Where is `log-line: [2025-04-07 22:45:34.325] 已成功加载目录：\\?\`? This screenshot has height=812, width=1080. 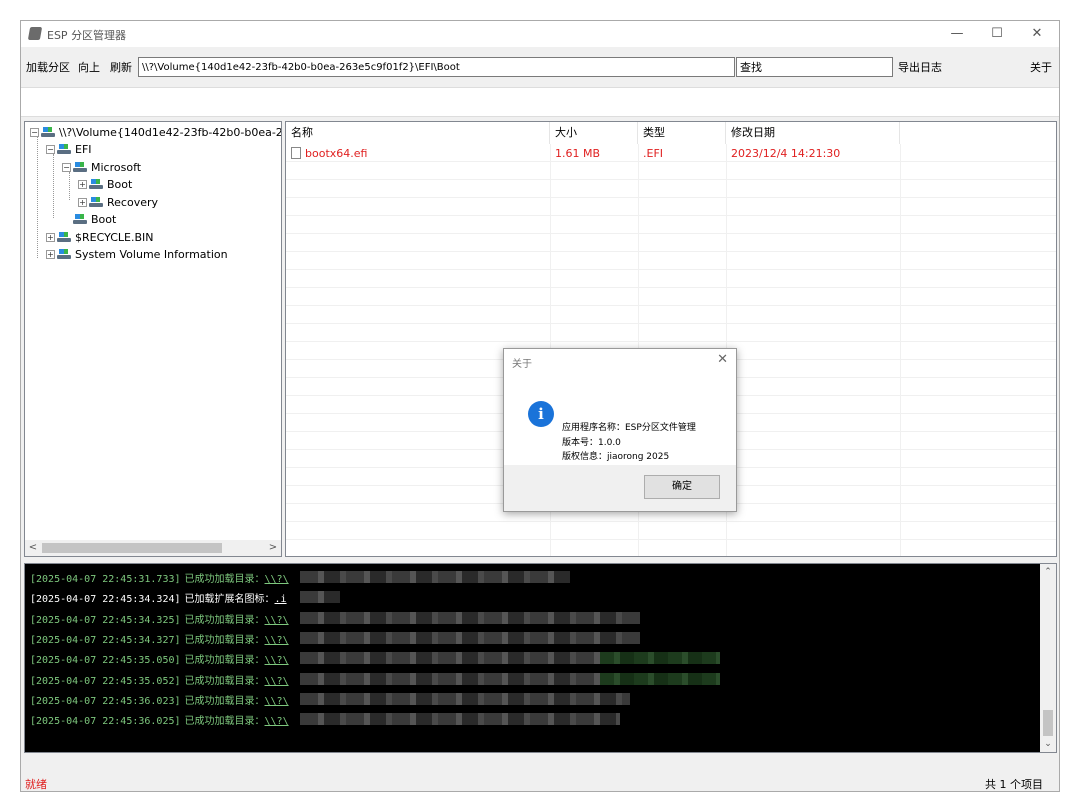
log-line: [2025-04-07 22:45:34.325] 已成功加载目录：\\?\ is located at coordinates (159, 618).